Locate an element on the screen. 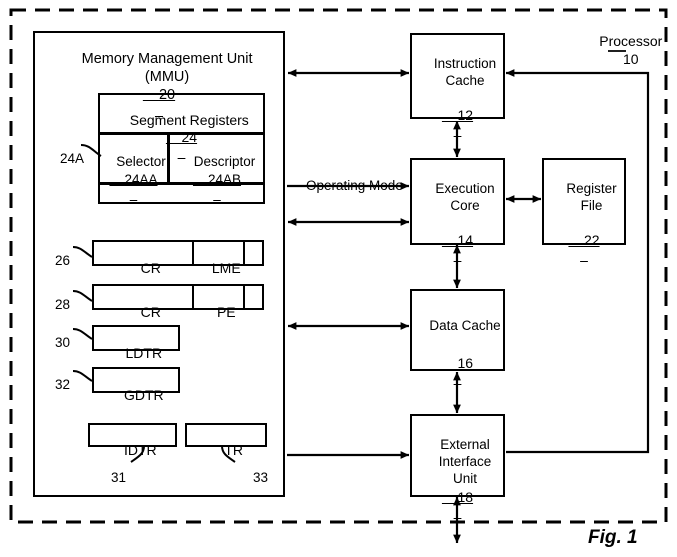  operating-mode-label-text: Operating Mode is located at coordinates (354, 186).